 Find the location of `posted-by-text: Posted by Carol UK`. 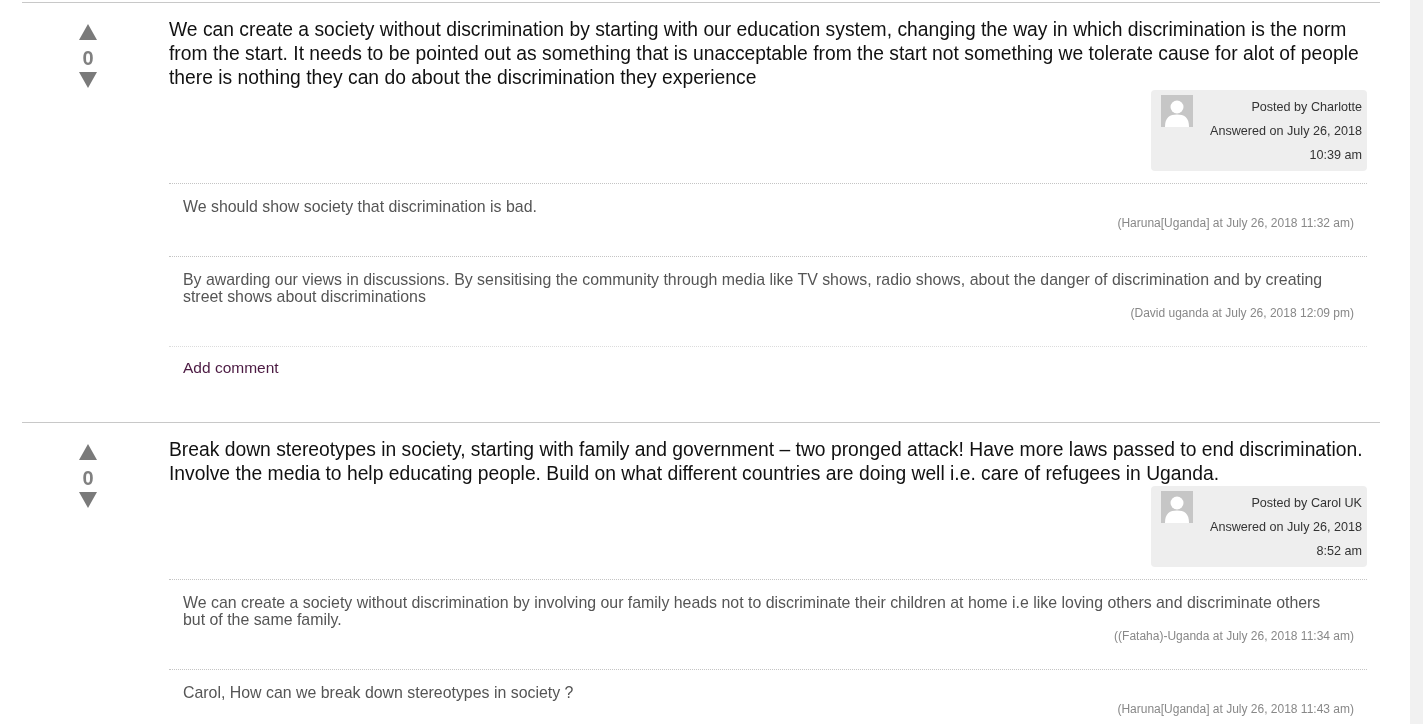

posted-by-text: Posted by Carol UK is located at coordinates (1306, 503).